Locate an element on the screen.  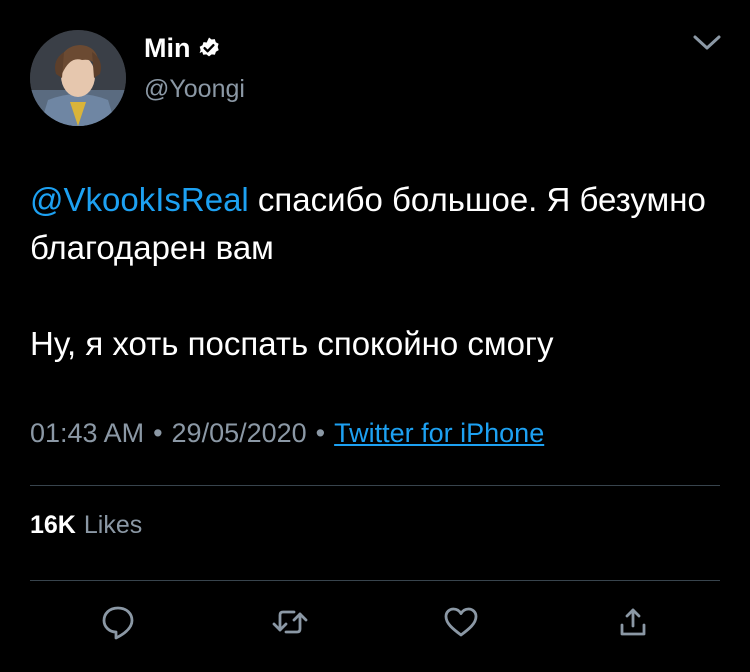
chevron-down-icon is located at coordinates (707, 42).